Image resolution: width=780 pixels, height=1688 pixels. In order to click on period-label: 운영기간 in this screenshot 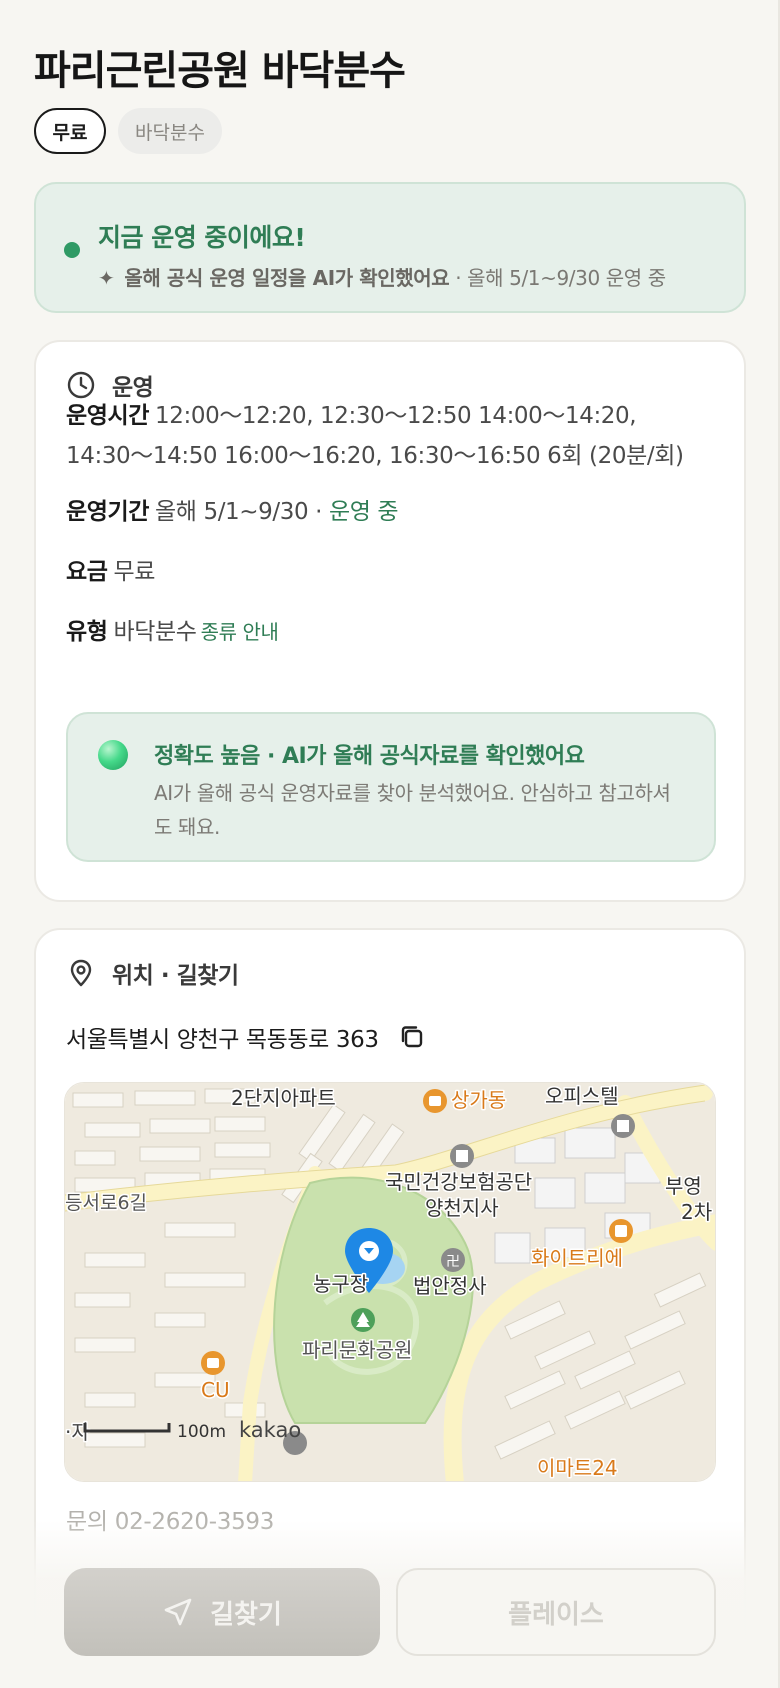, I will do `click(108, 512)`.